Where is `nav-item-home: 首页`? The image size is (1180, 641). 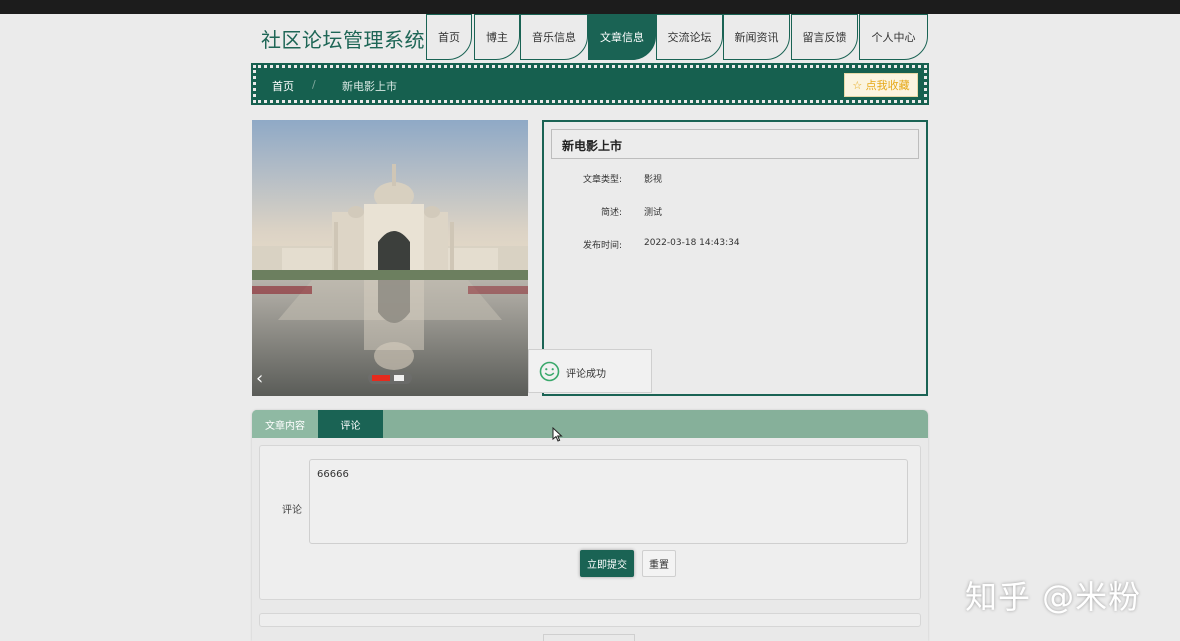
nav-item-home: 首页 is located at coordinates (449, 37).